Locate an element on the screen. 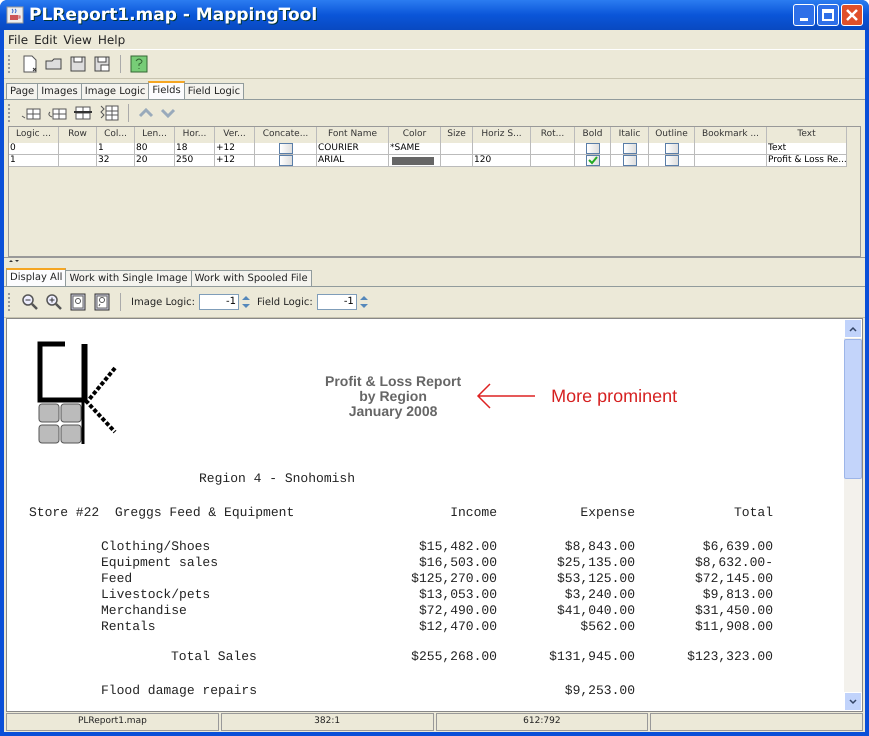 The height and width of the screenshot is (736, 869). close-button is located at coordinates (852, 15).